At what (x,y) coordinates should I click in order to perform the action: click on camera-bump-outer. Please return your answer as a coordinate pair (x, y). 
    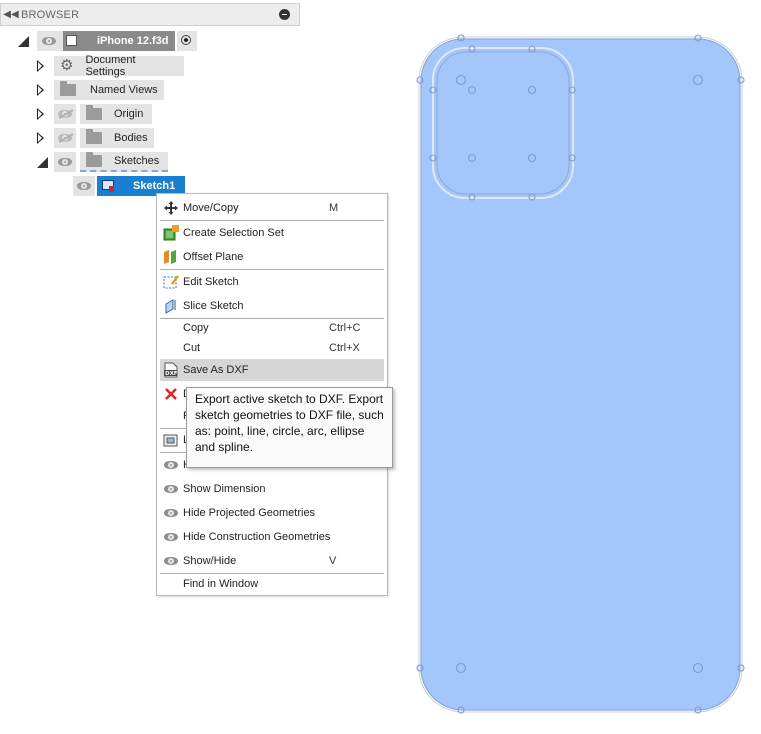
    Looking at the image, I should click on (503, 123).